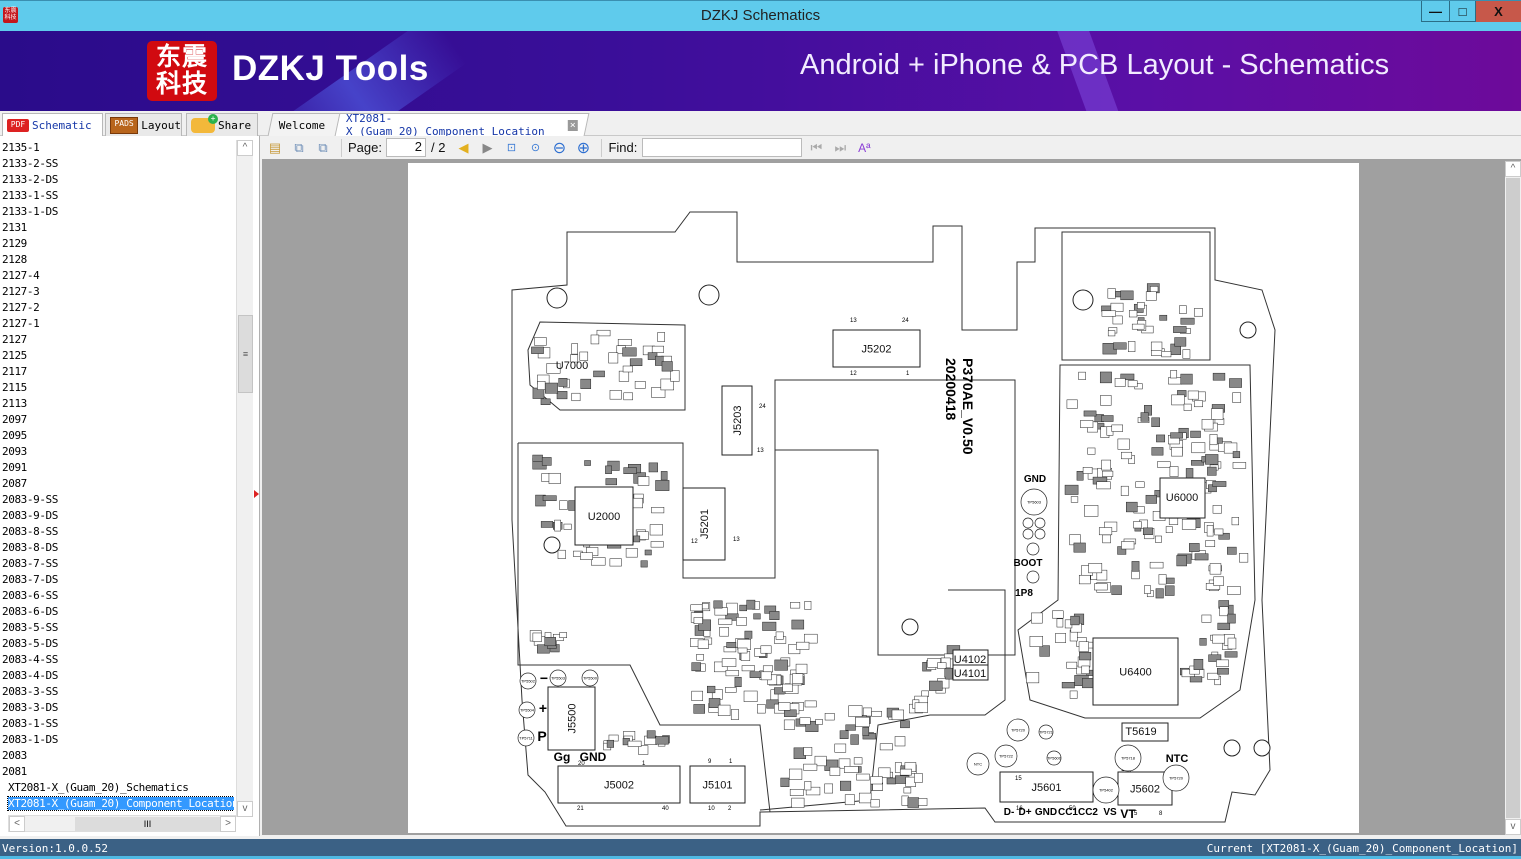  I want to click on tree-item: 2083-9-SS, so click(117, 500).